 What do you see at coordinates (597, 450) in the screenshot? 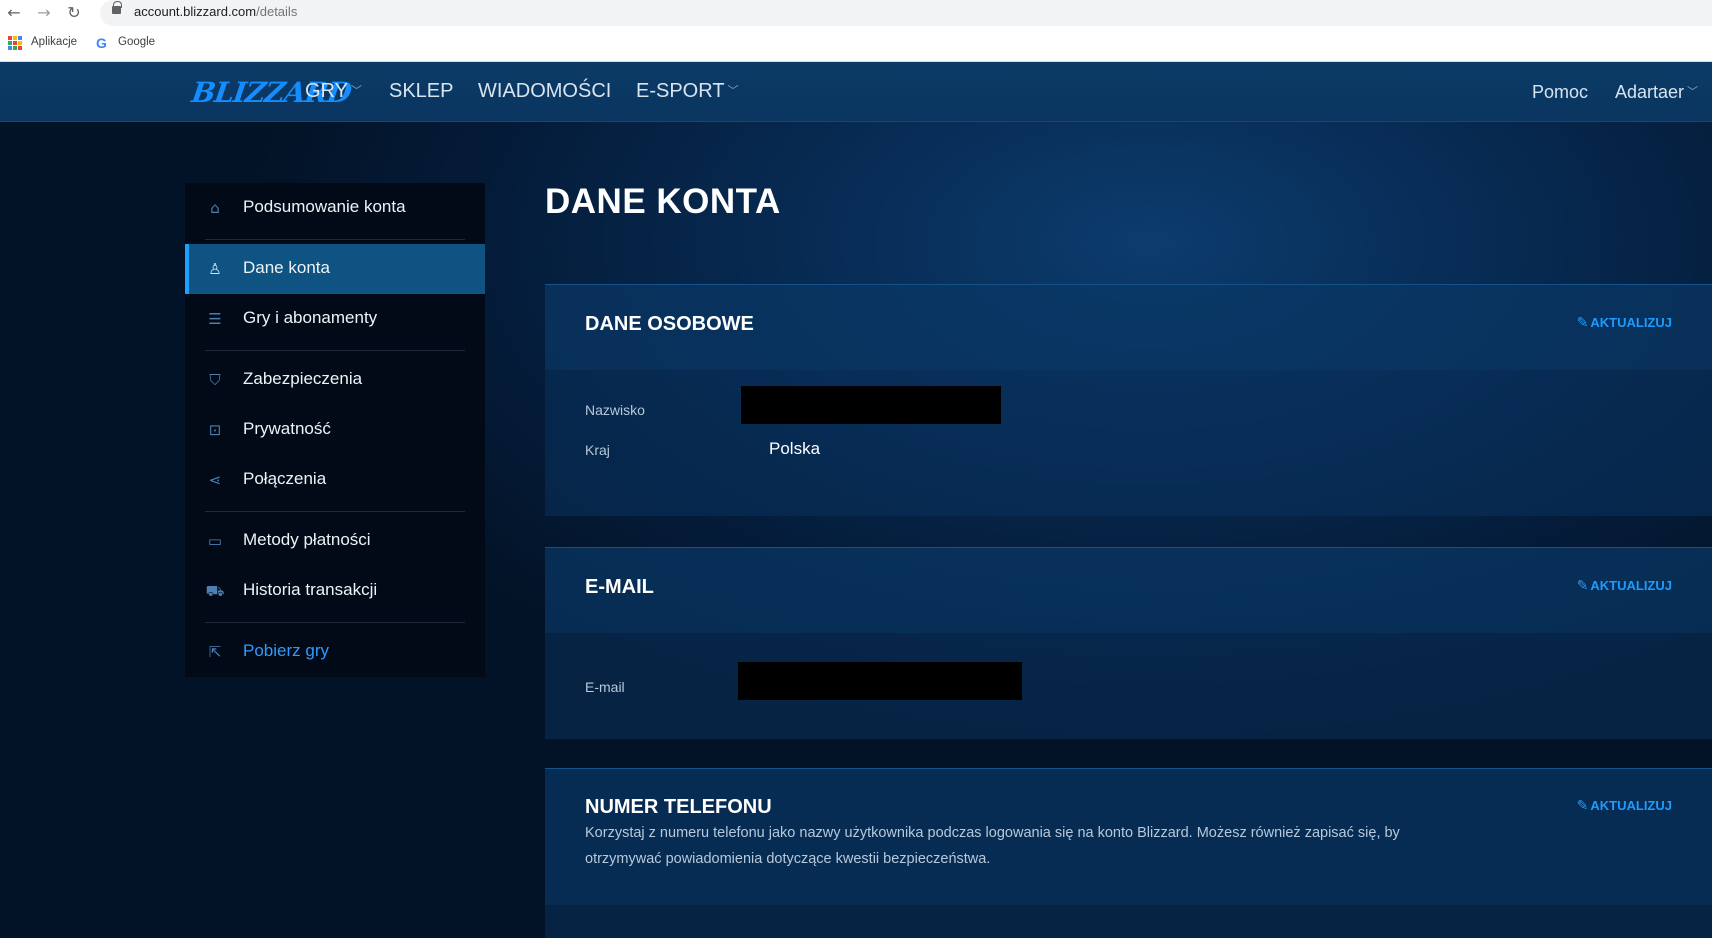
I see `field-label-country: Kraj` at bounding box center [597, 450].